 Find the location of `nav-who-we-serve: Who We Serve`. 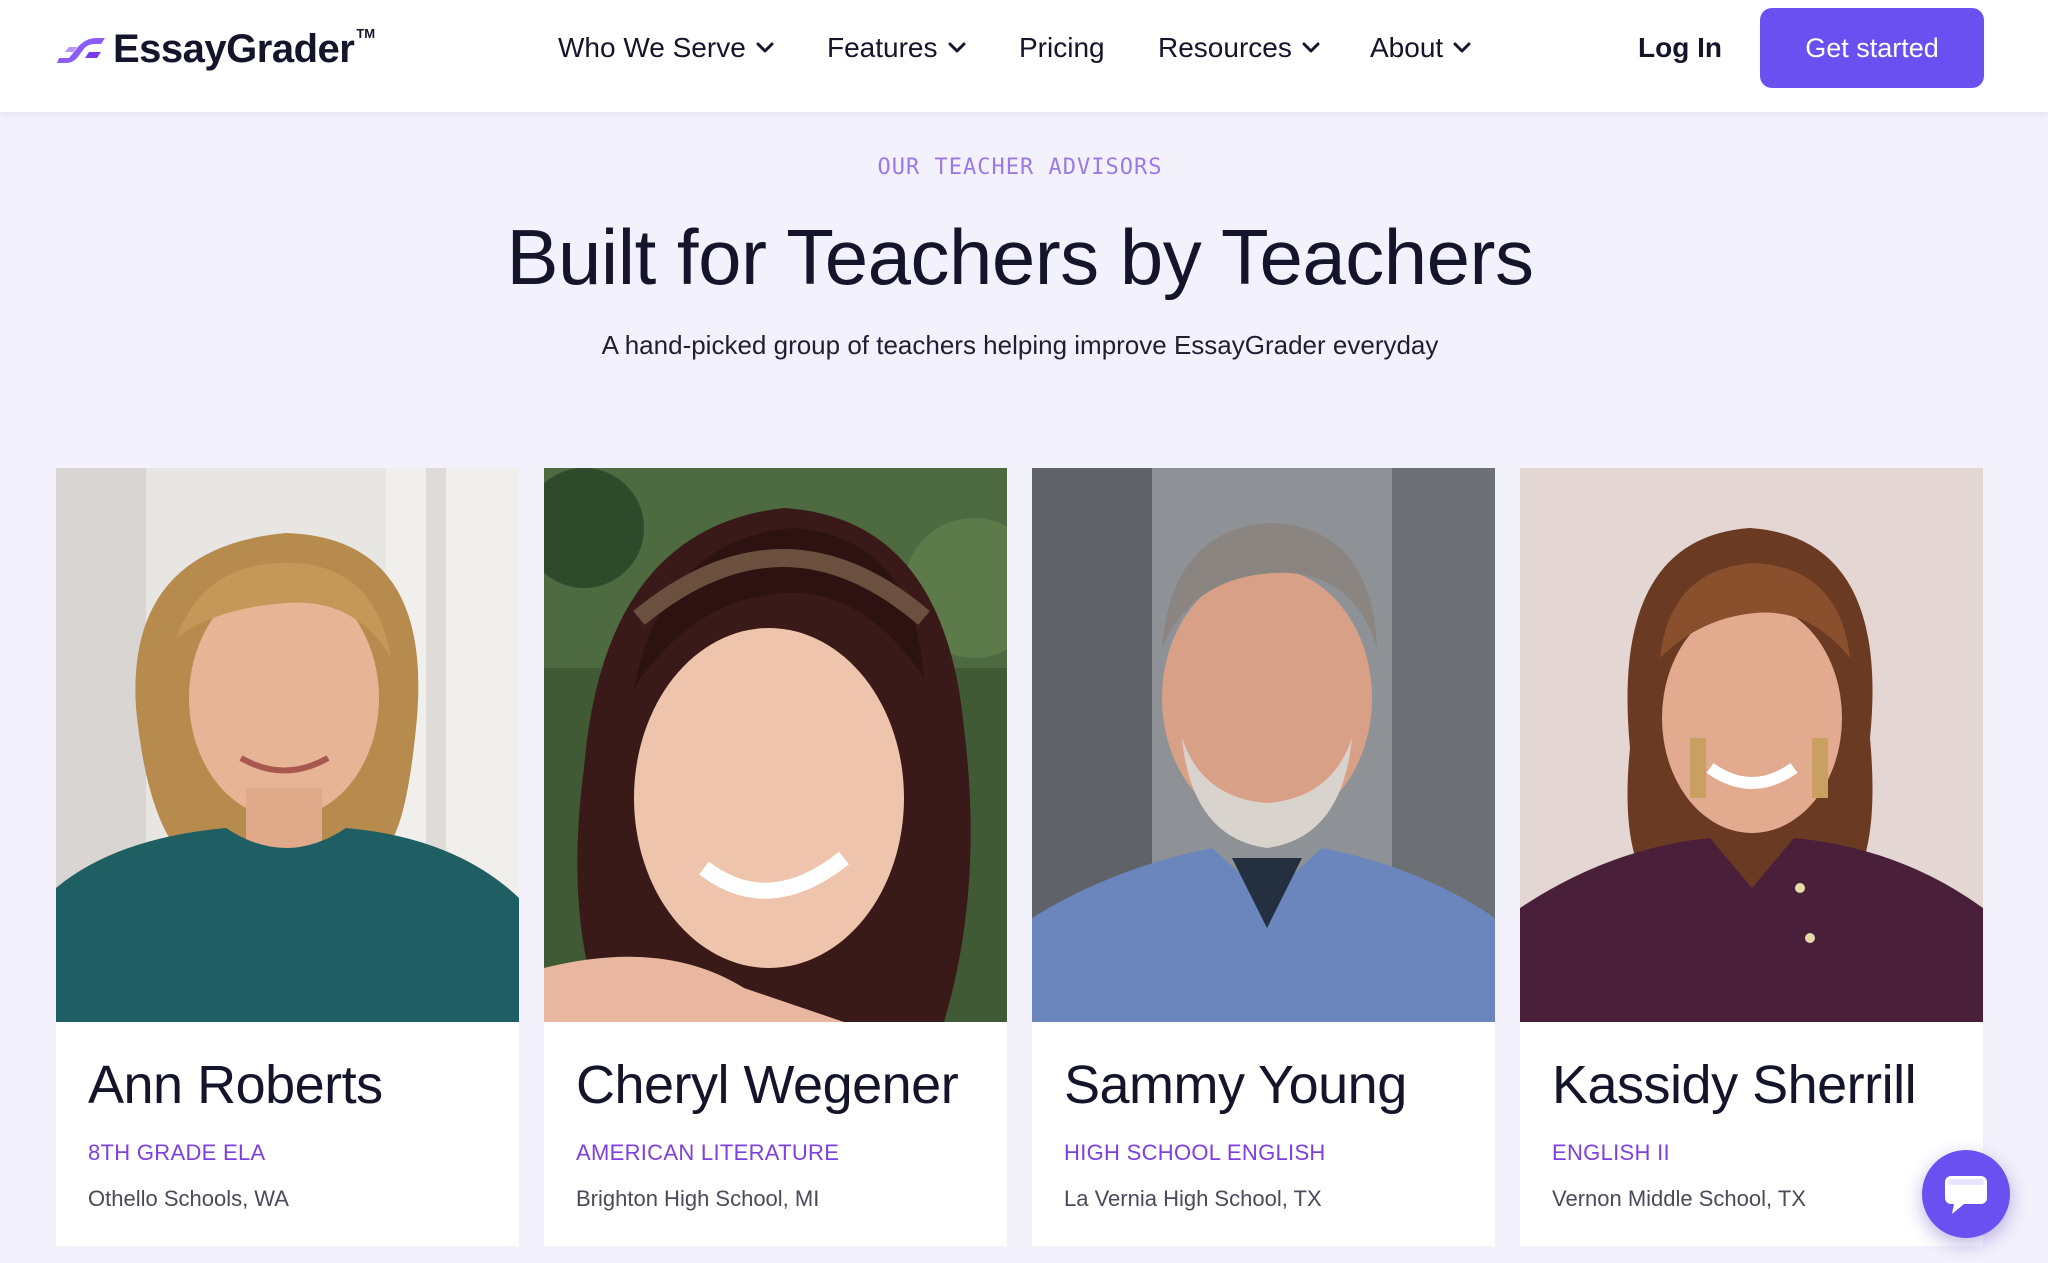

nav-who-we-serve: Who We Serve is located at coordinates (666, 48).